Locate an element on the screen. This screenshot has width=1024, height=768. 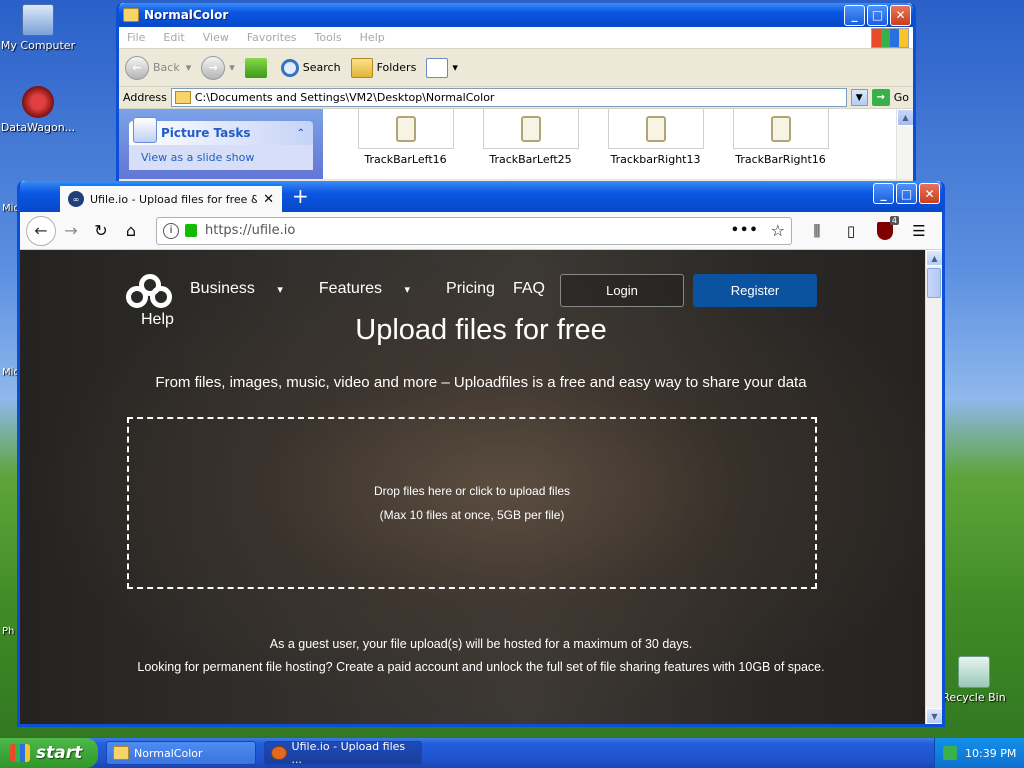
back-button: ← Back ▾ is located at coordinates (158, 67).